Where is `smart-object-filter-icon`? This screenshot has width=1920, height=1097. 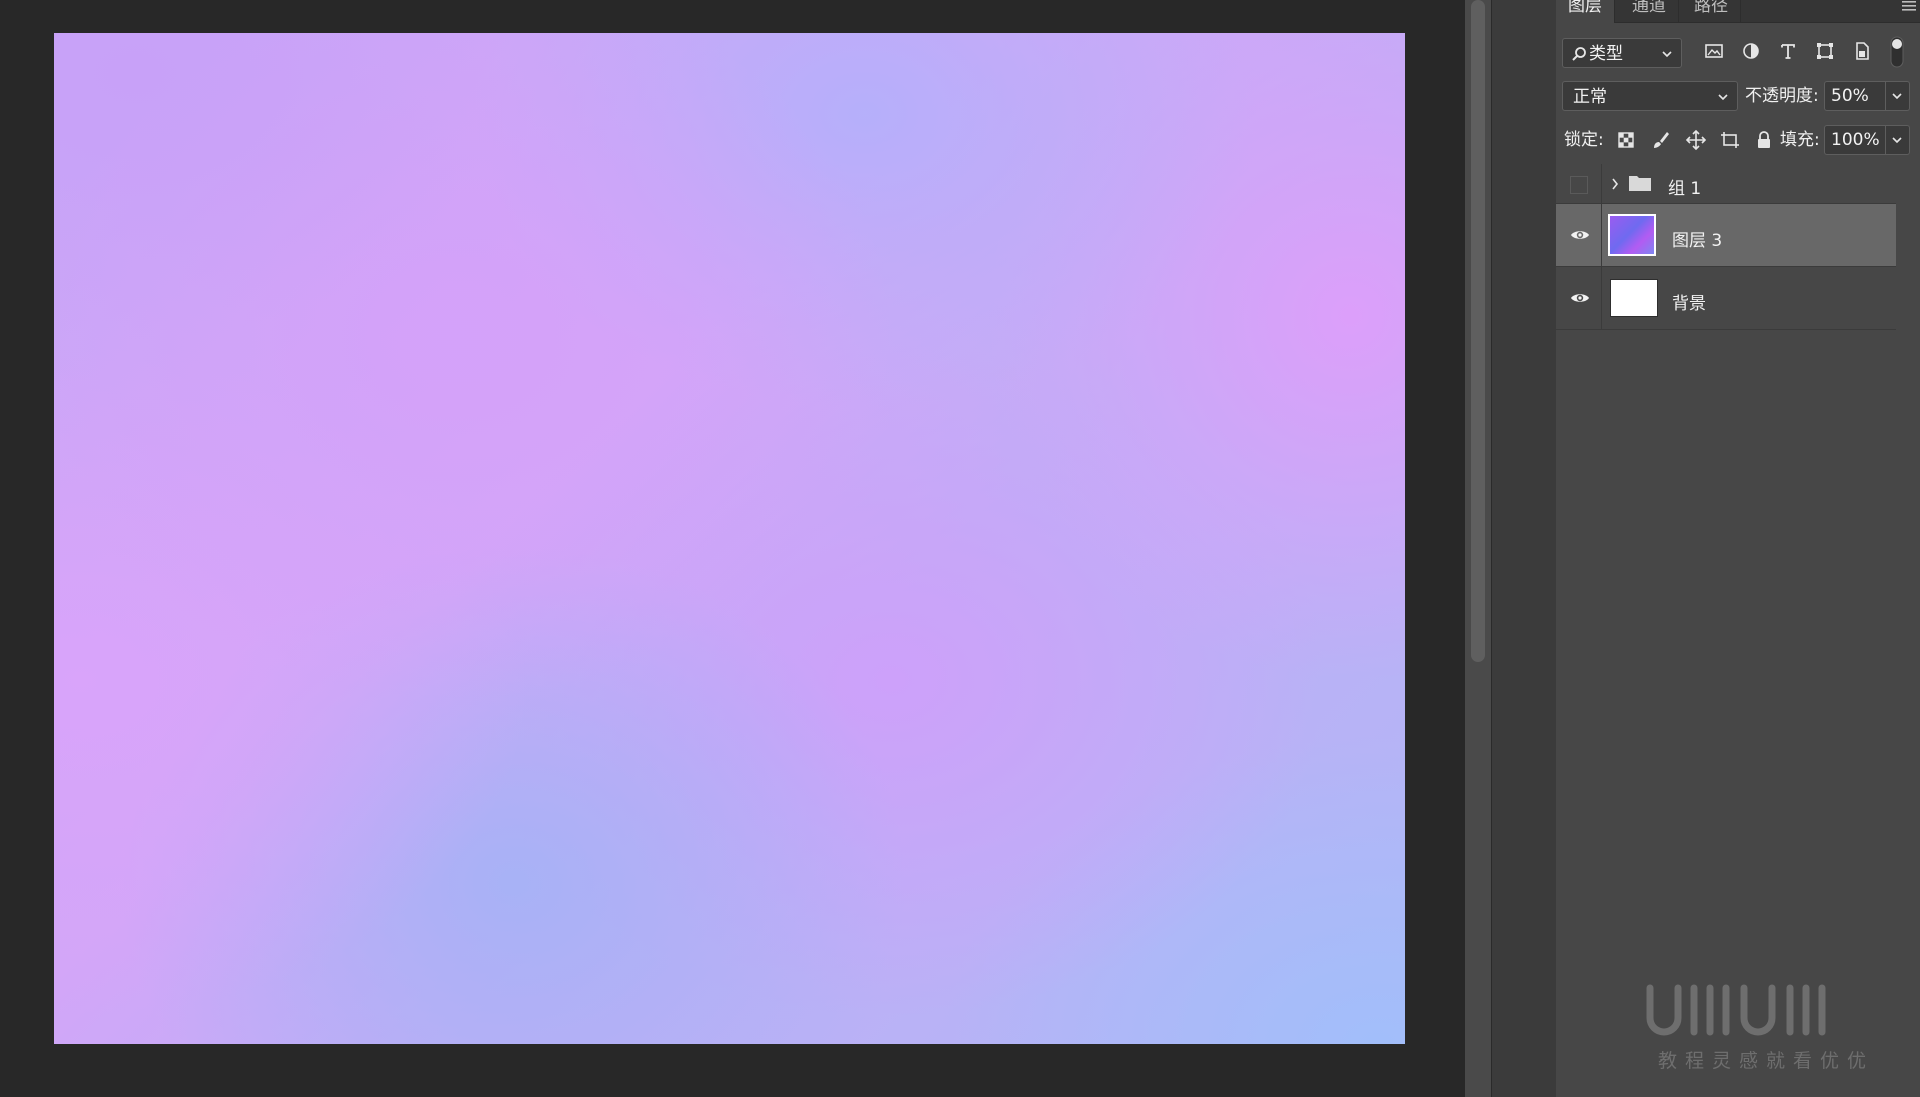 smart-object-filter-icon is located at coordinates (1862, 51).